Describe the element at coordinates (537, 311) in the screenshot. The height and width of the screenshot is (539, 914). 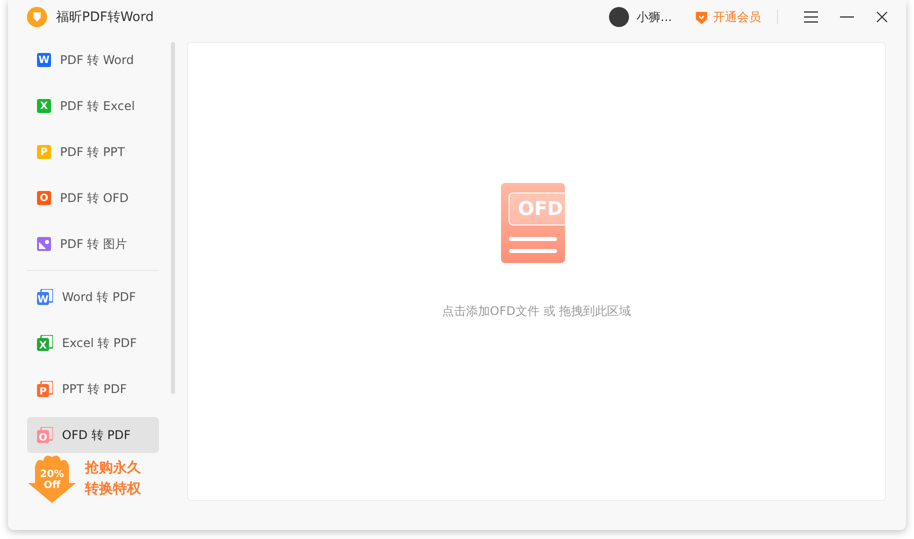
I see `drop-hint: 点击添加OFD文件 或 拖拽到此区域` at that location.